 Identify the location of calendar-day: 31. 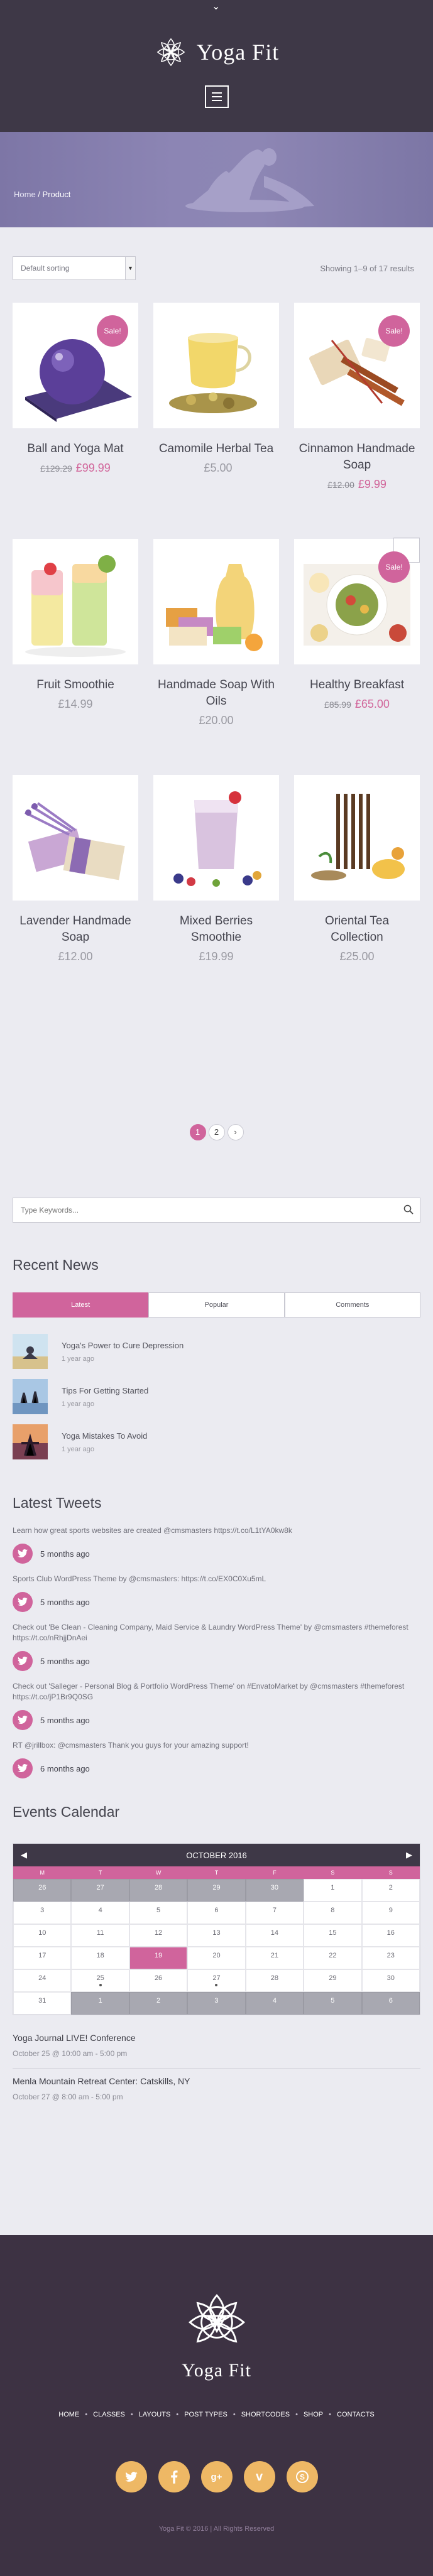
(42, 2003).